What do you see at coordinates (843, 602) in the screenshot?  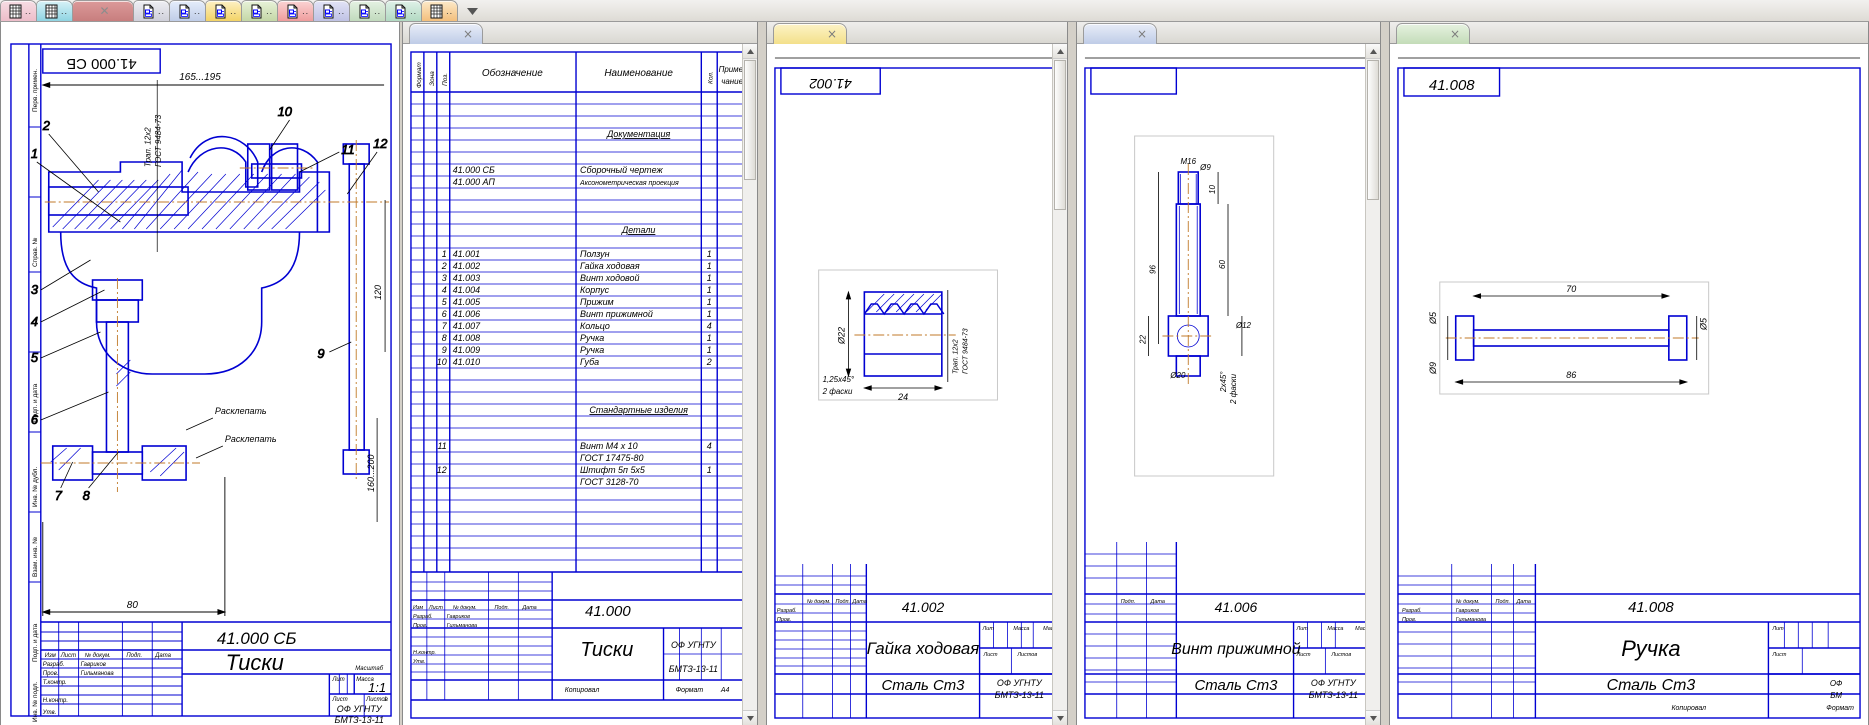 I see `nut-tb-col-podp: Подп.` at bounding box center [843, 602].